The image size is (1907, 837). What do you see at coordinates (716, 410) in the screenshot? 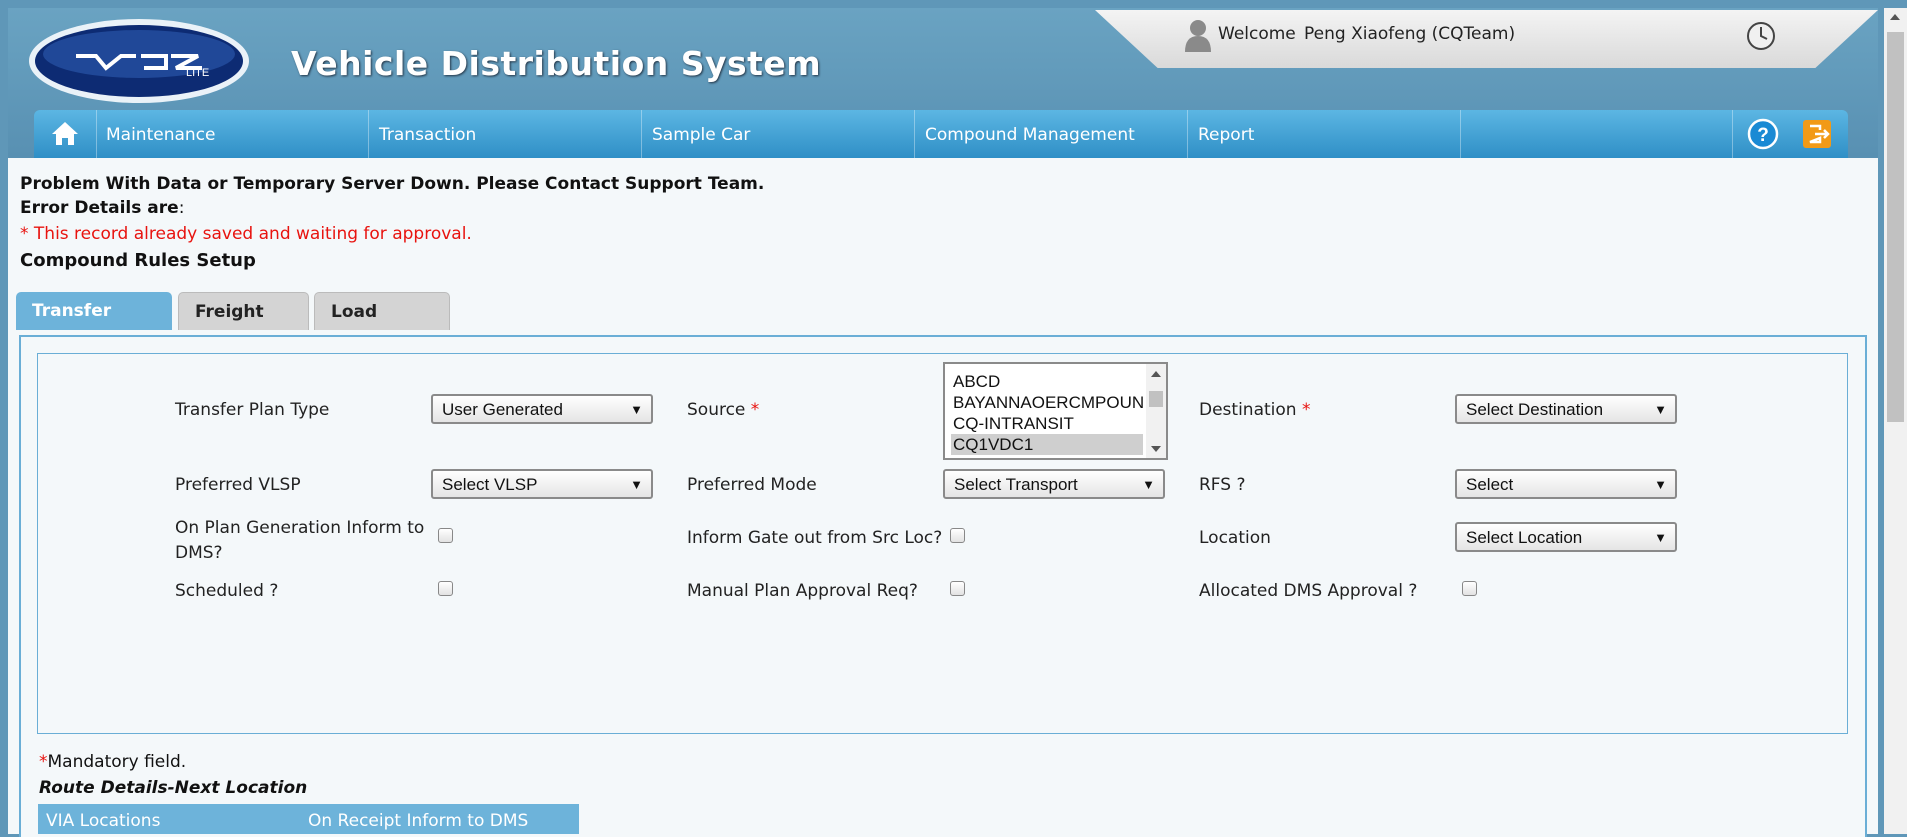
I see `source-label-text: Source` at bounding box center [716, 410].